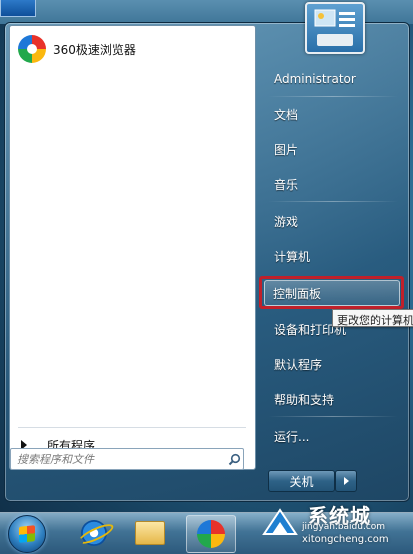 The height and width of the screenshot is (554, 413). I want to click on right-item-help-support: 帮助和支持, so click(335, 399).